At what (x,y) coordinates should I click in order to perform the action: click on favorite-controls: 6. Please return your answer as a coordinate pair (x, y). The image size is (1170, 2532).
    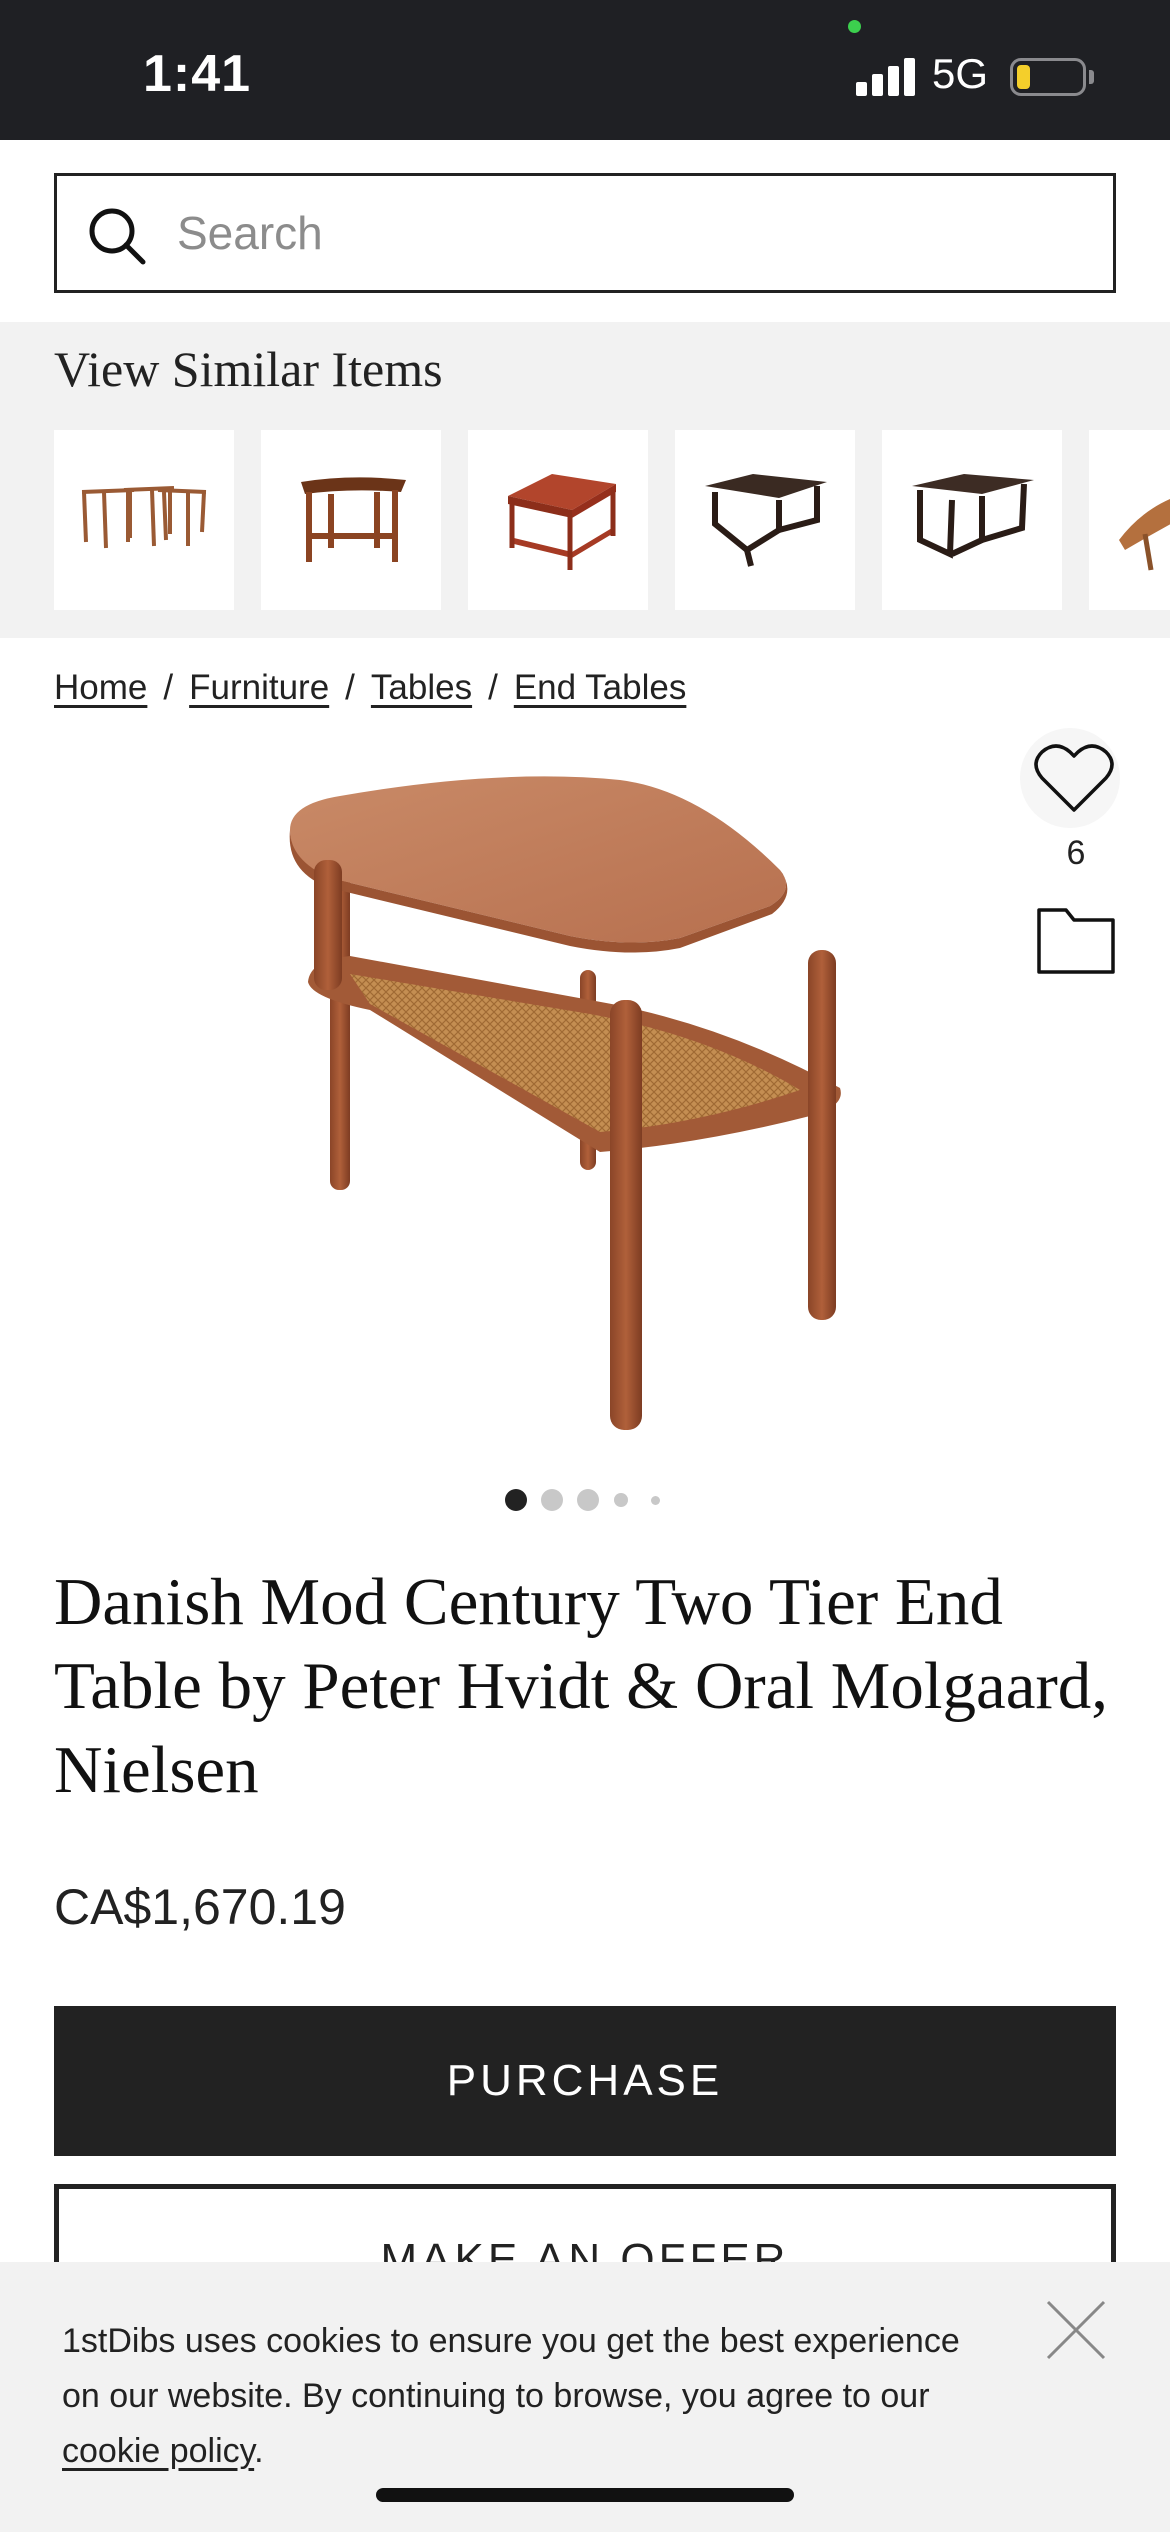
    Looking at the image, I should click on (1076, 858).